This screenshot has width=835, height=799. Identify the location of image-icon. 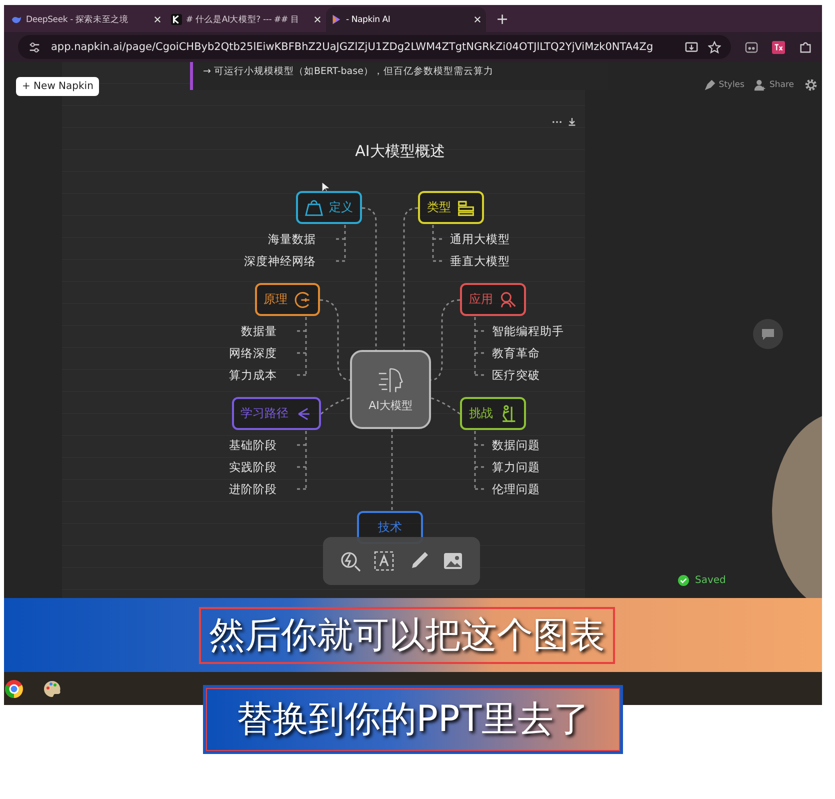
(453, 561).